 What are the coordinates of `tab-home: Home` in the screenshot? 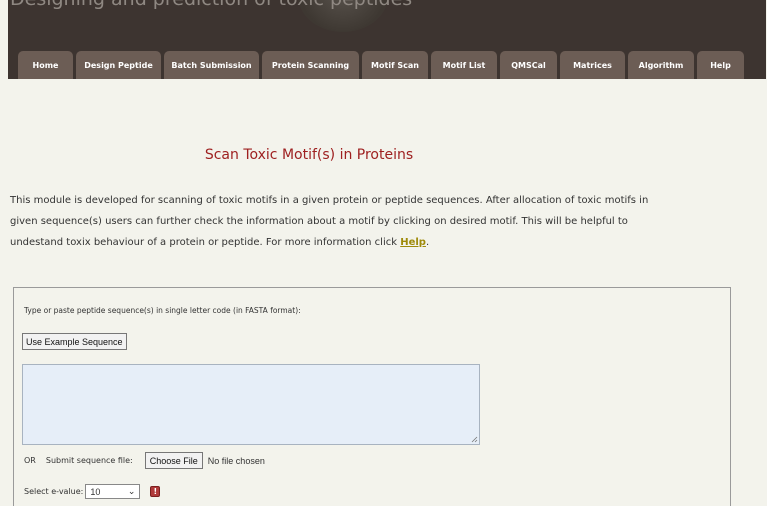 It's located at (45, 65).